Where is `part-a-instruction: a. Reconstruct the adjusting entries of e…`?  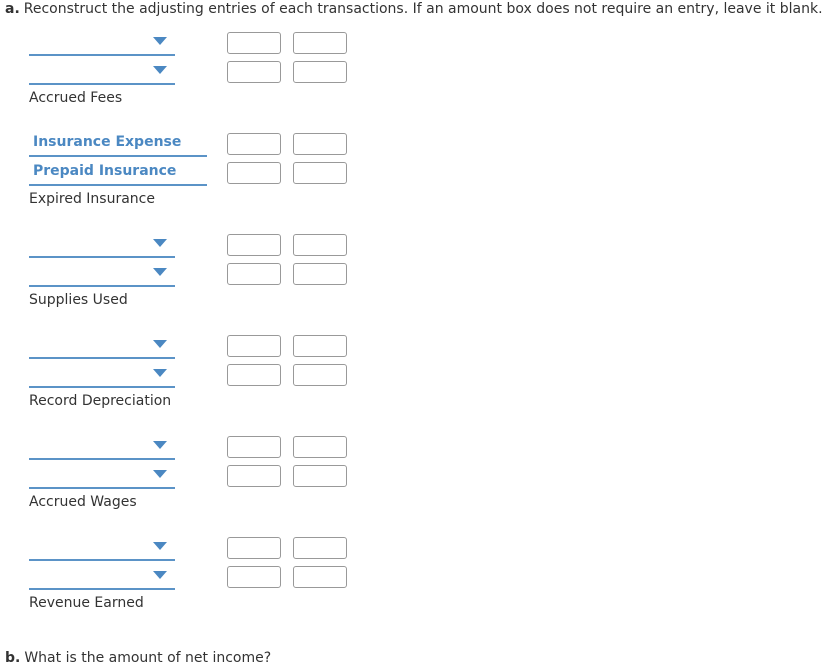 part-a-instruction: a. Reconstruct the adjusting entries of e… is located at coordinates (414, 9).